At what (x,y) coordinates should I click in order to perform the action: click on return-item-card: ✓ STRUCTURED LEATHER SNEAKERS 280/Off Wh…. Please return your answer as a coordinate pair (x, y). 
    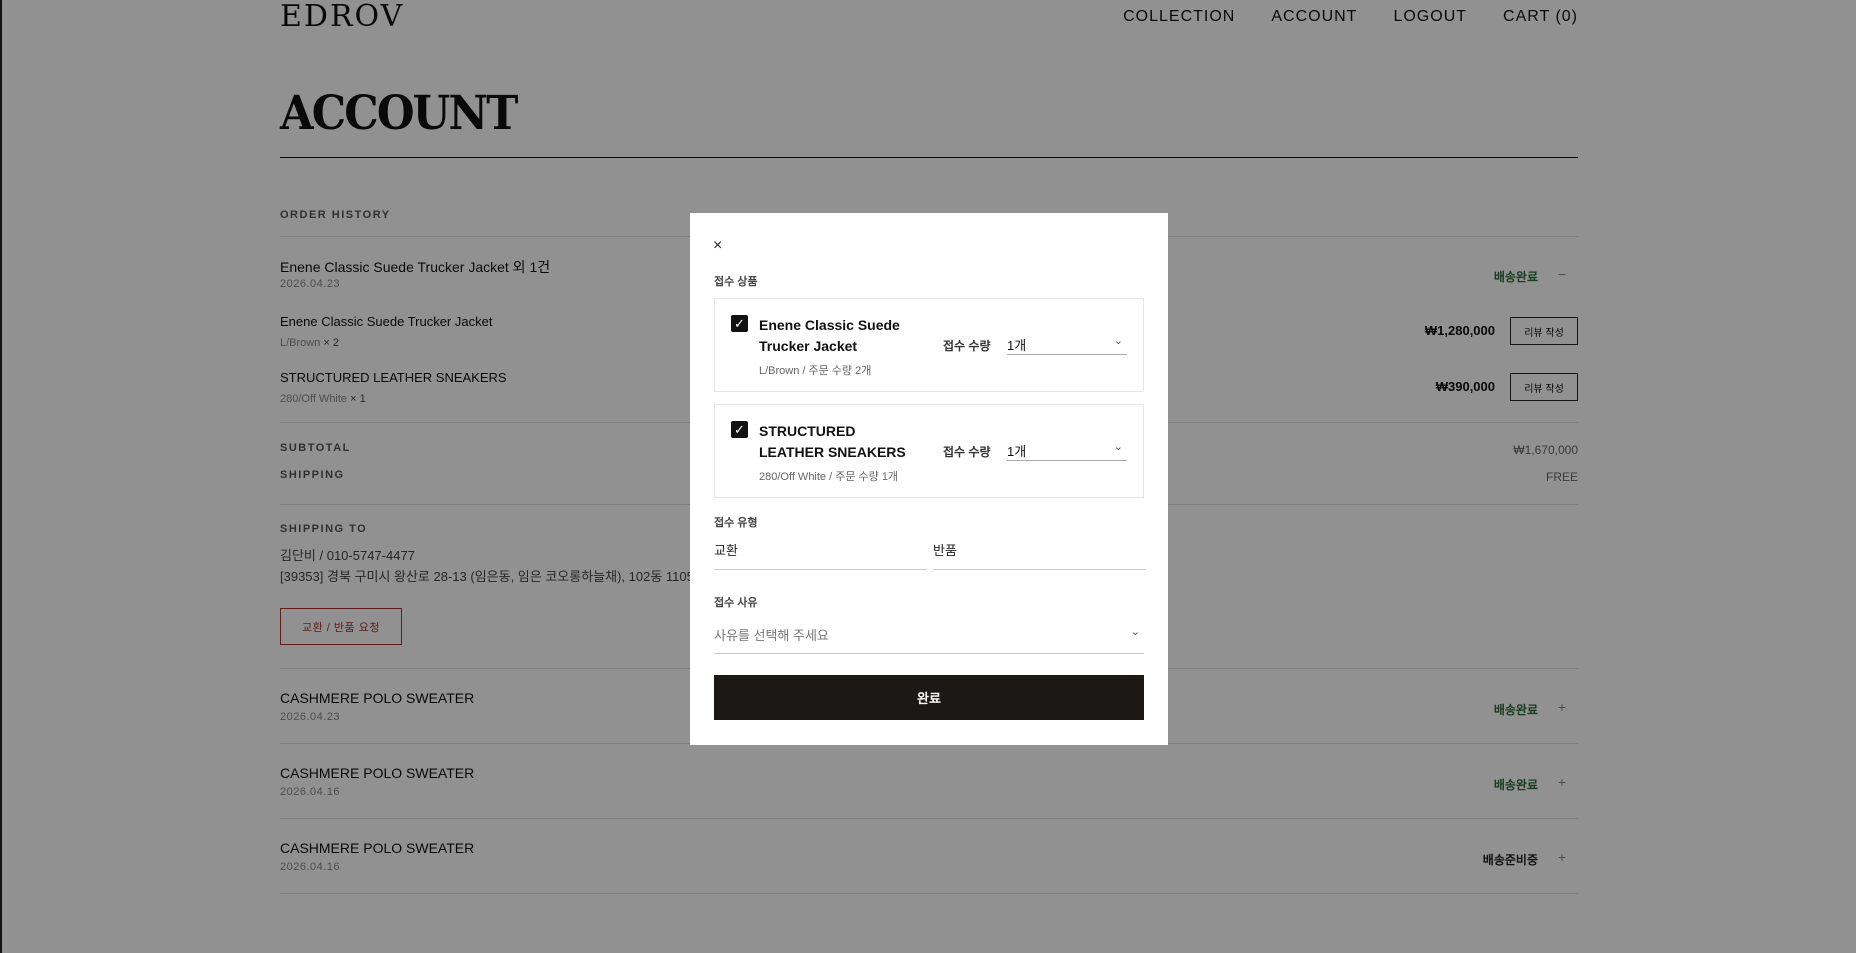
    Looking at the image, I should click on (929, 451).